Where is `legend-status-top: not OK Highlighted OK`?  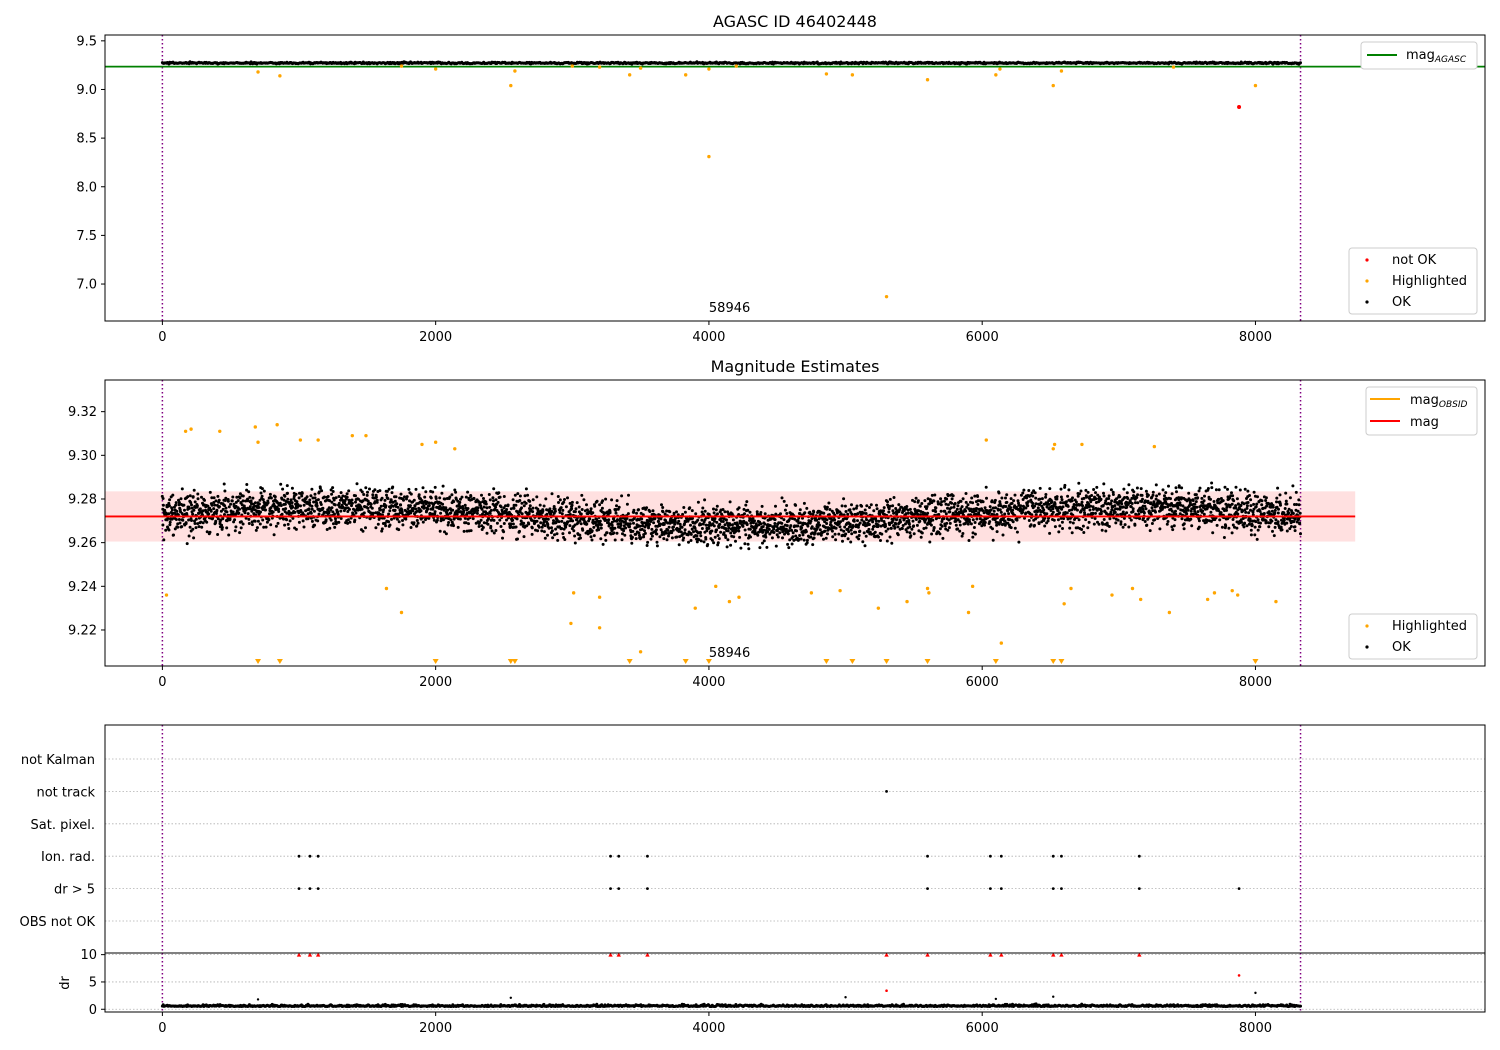 legend-status-top: not OK Highlighted OK is located at coordinates (1413, 281).